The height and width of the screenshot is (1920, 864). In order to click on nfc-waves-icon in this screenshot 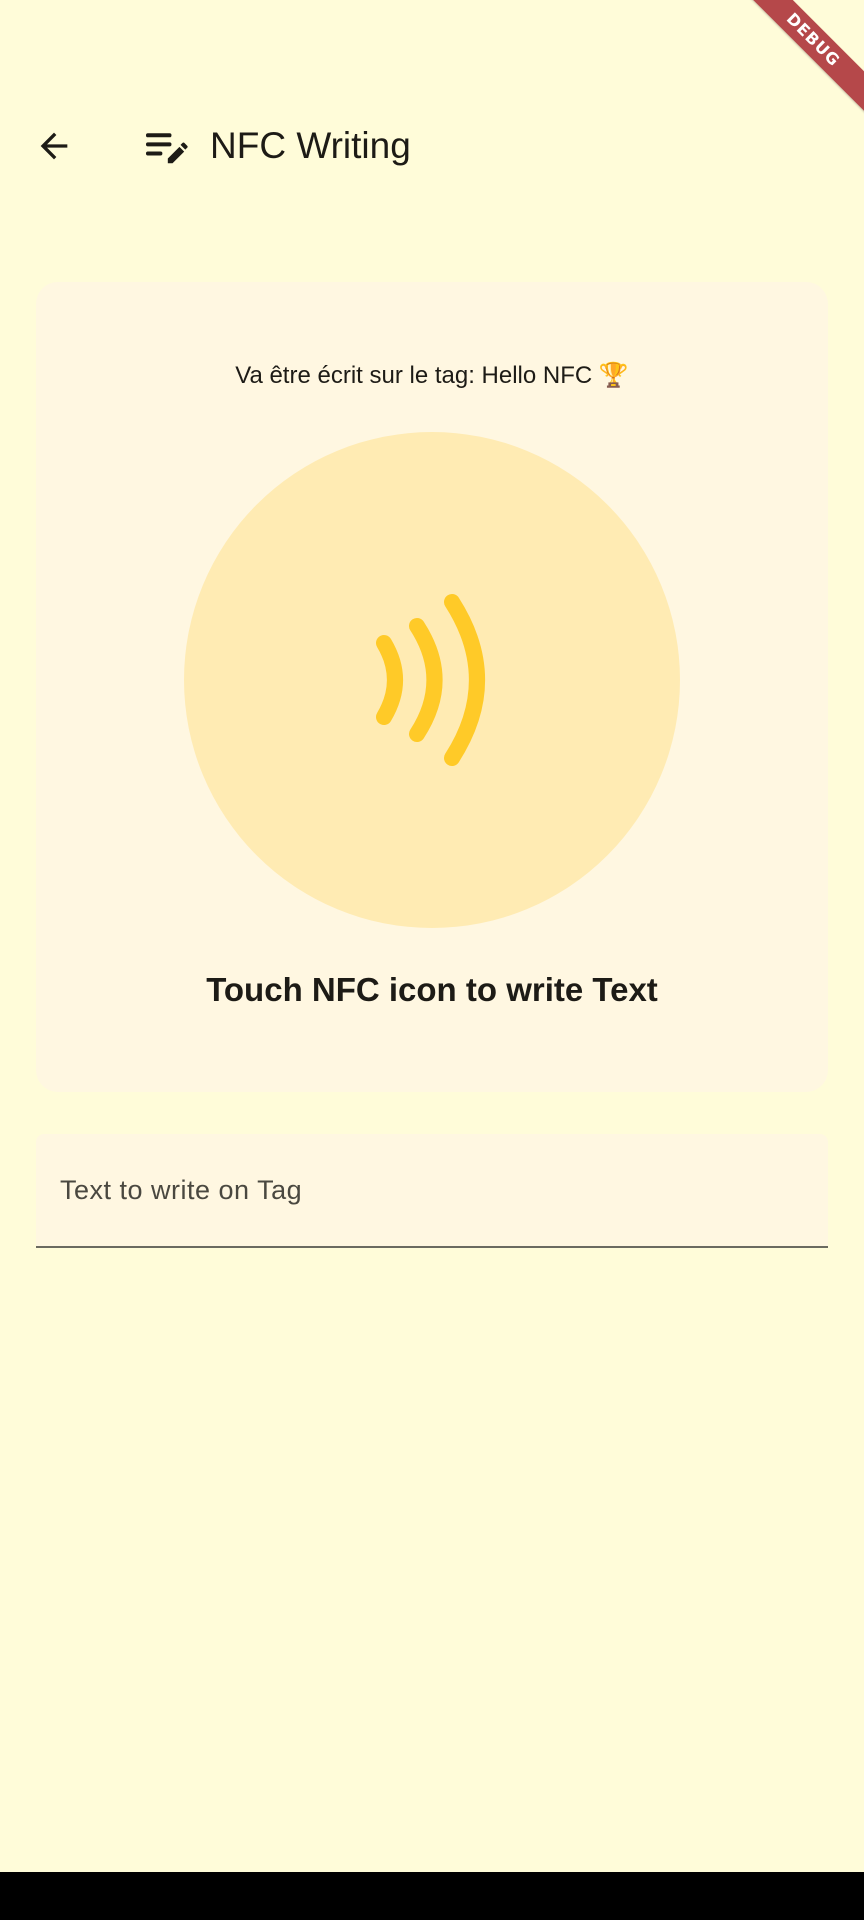, I will do `click(430, 680)`.